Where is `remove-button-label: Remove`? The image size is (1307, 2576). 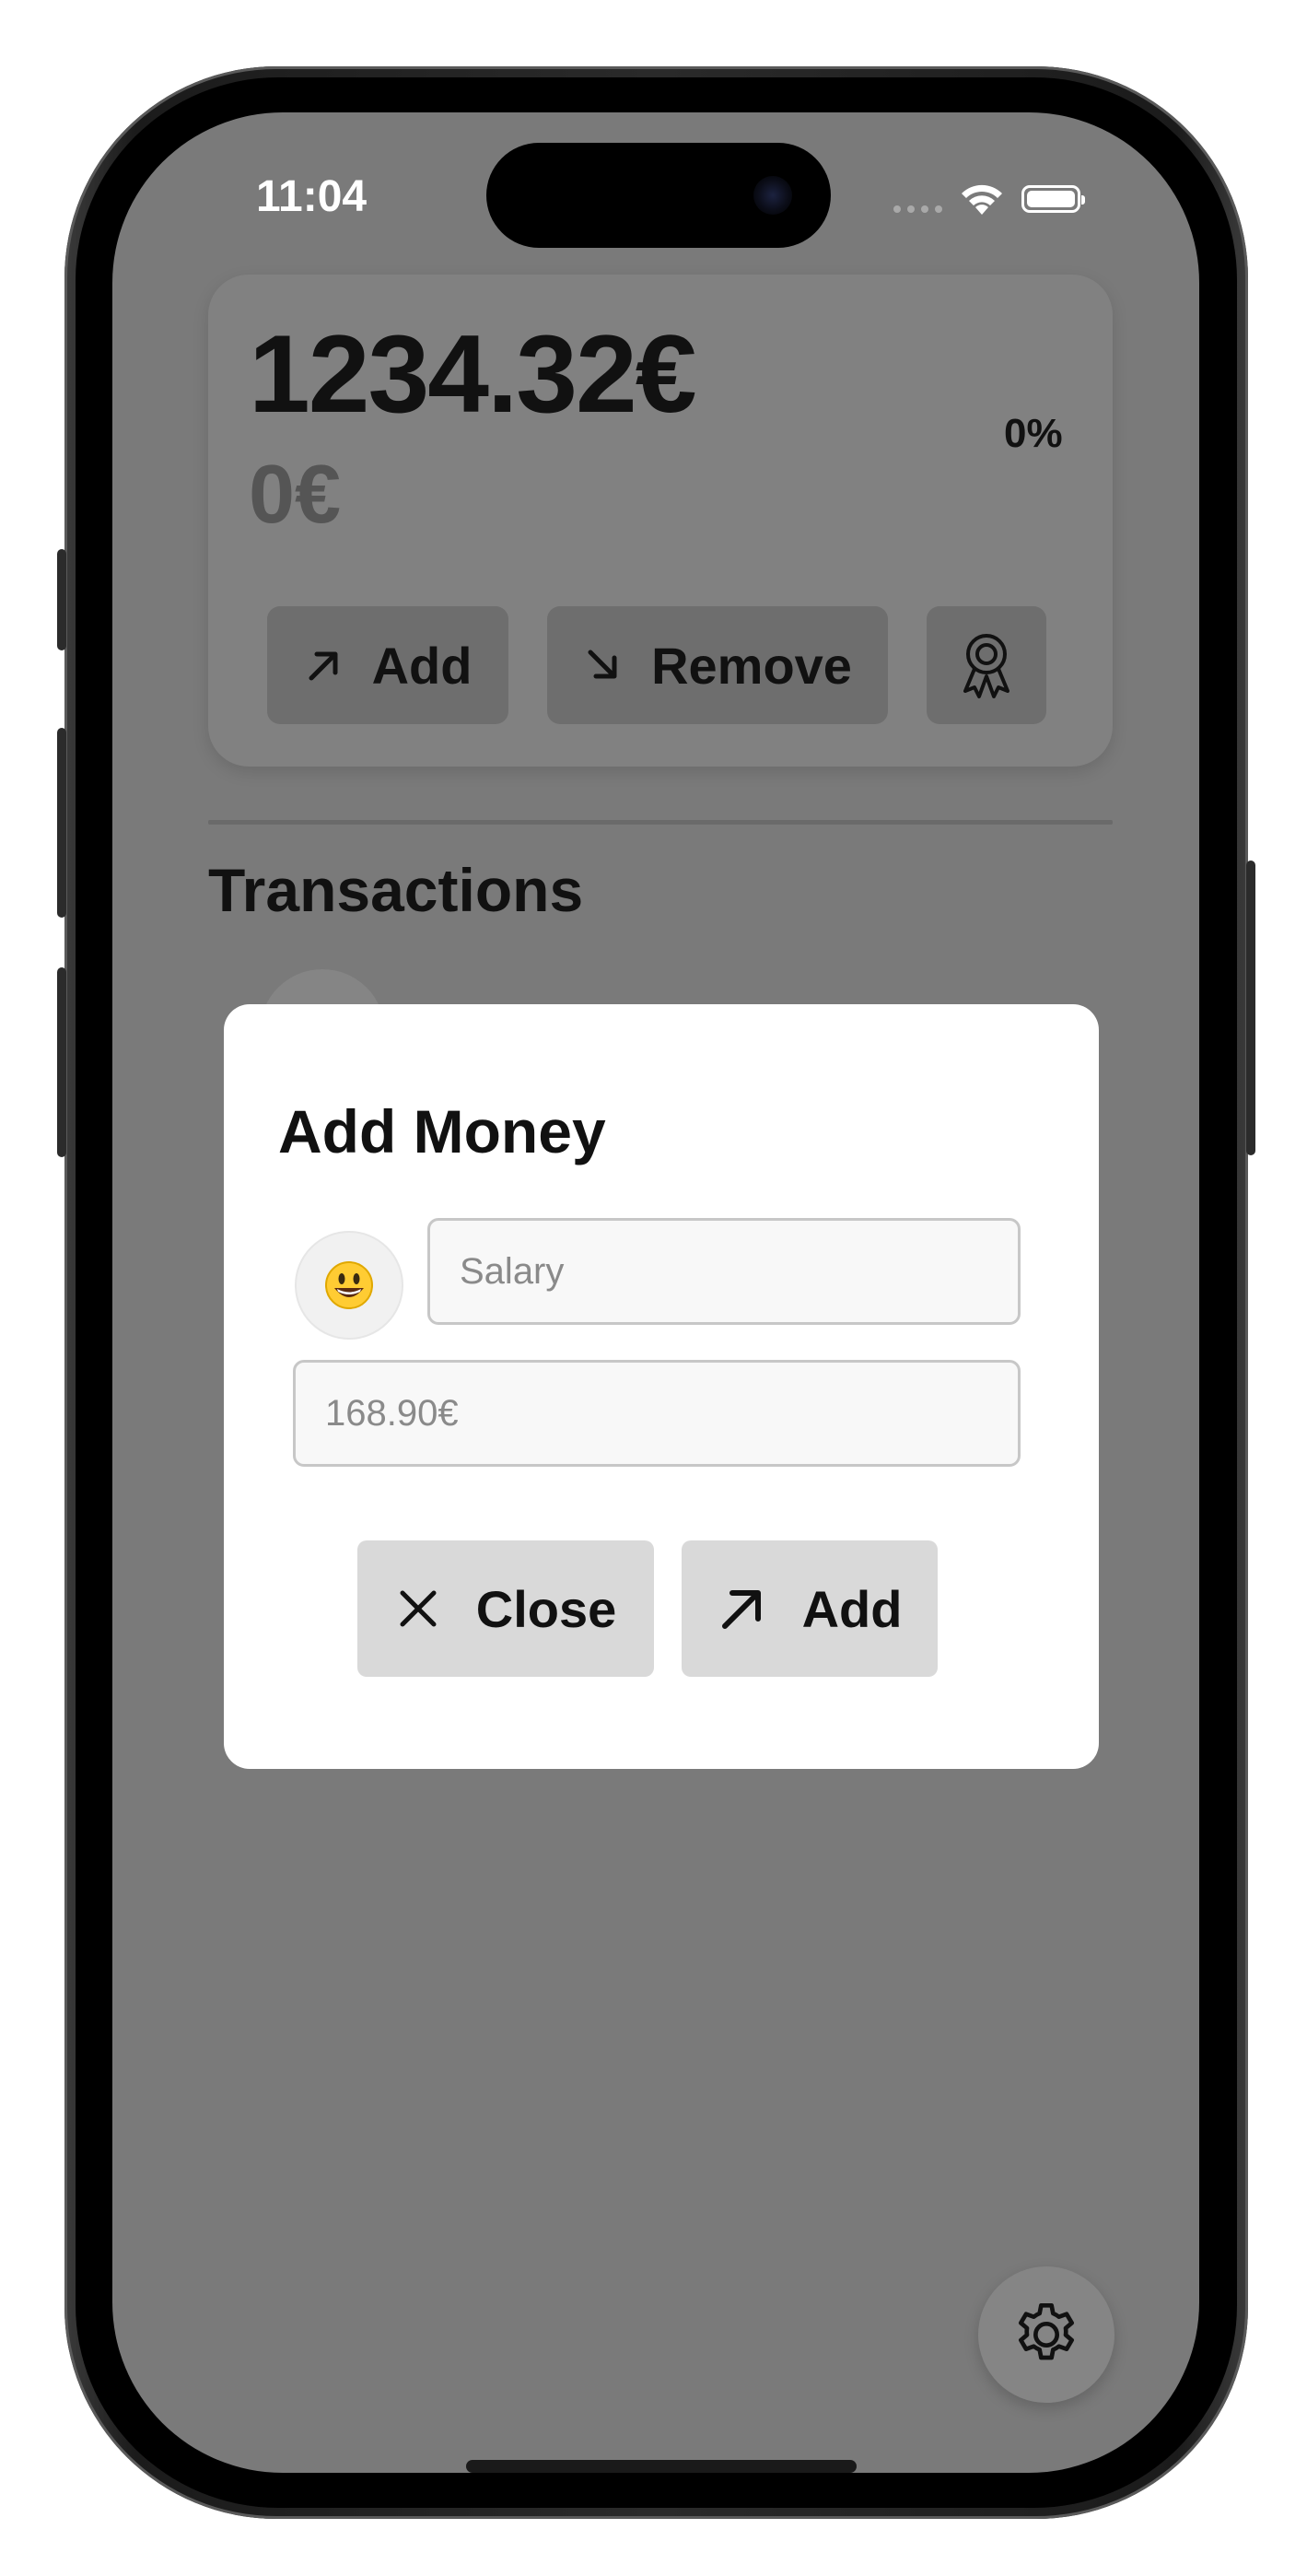 remove-button-label: Remove is located at coordinates (751, 665).